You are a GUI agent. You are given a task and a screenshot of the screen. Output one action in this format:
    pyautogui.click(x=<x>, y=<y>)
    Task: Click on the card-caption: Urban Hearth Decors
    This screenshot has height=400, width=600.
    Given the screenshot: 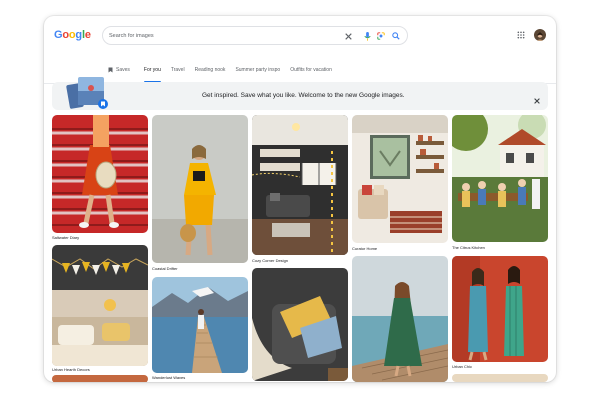 What is the action you would take?
    pyautogui.click(x=71, y=369)
    